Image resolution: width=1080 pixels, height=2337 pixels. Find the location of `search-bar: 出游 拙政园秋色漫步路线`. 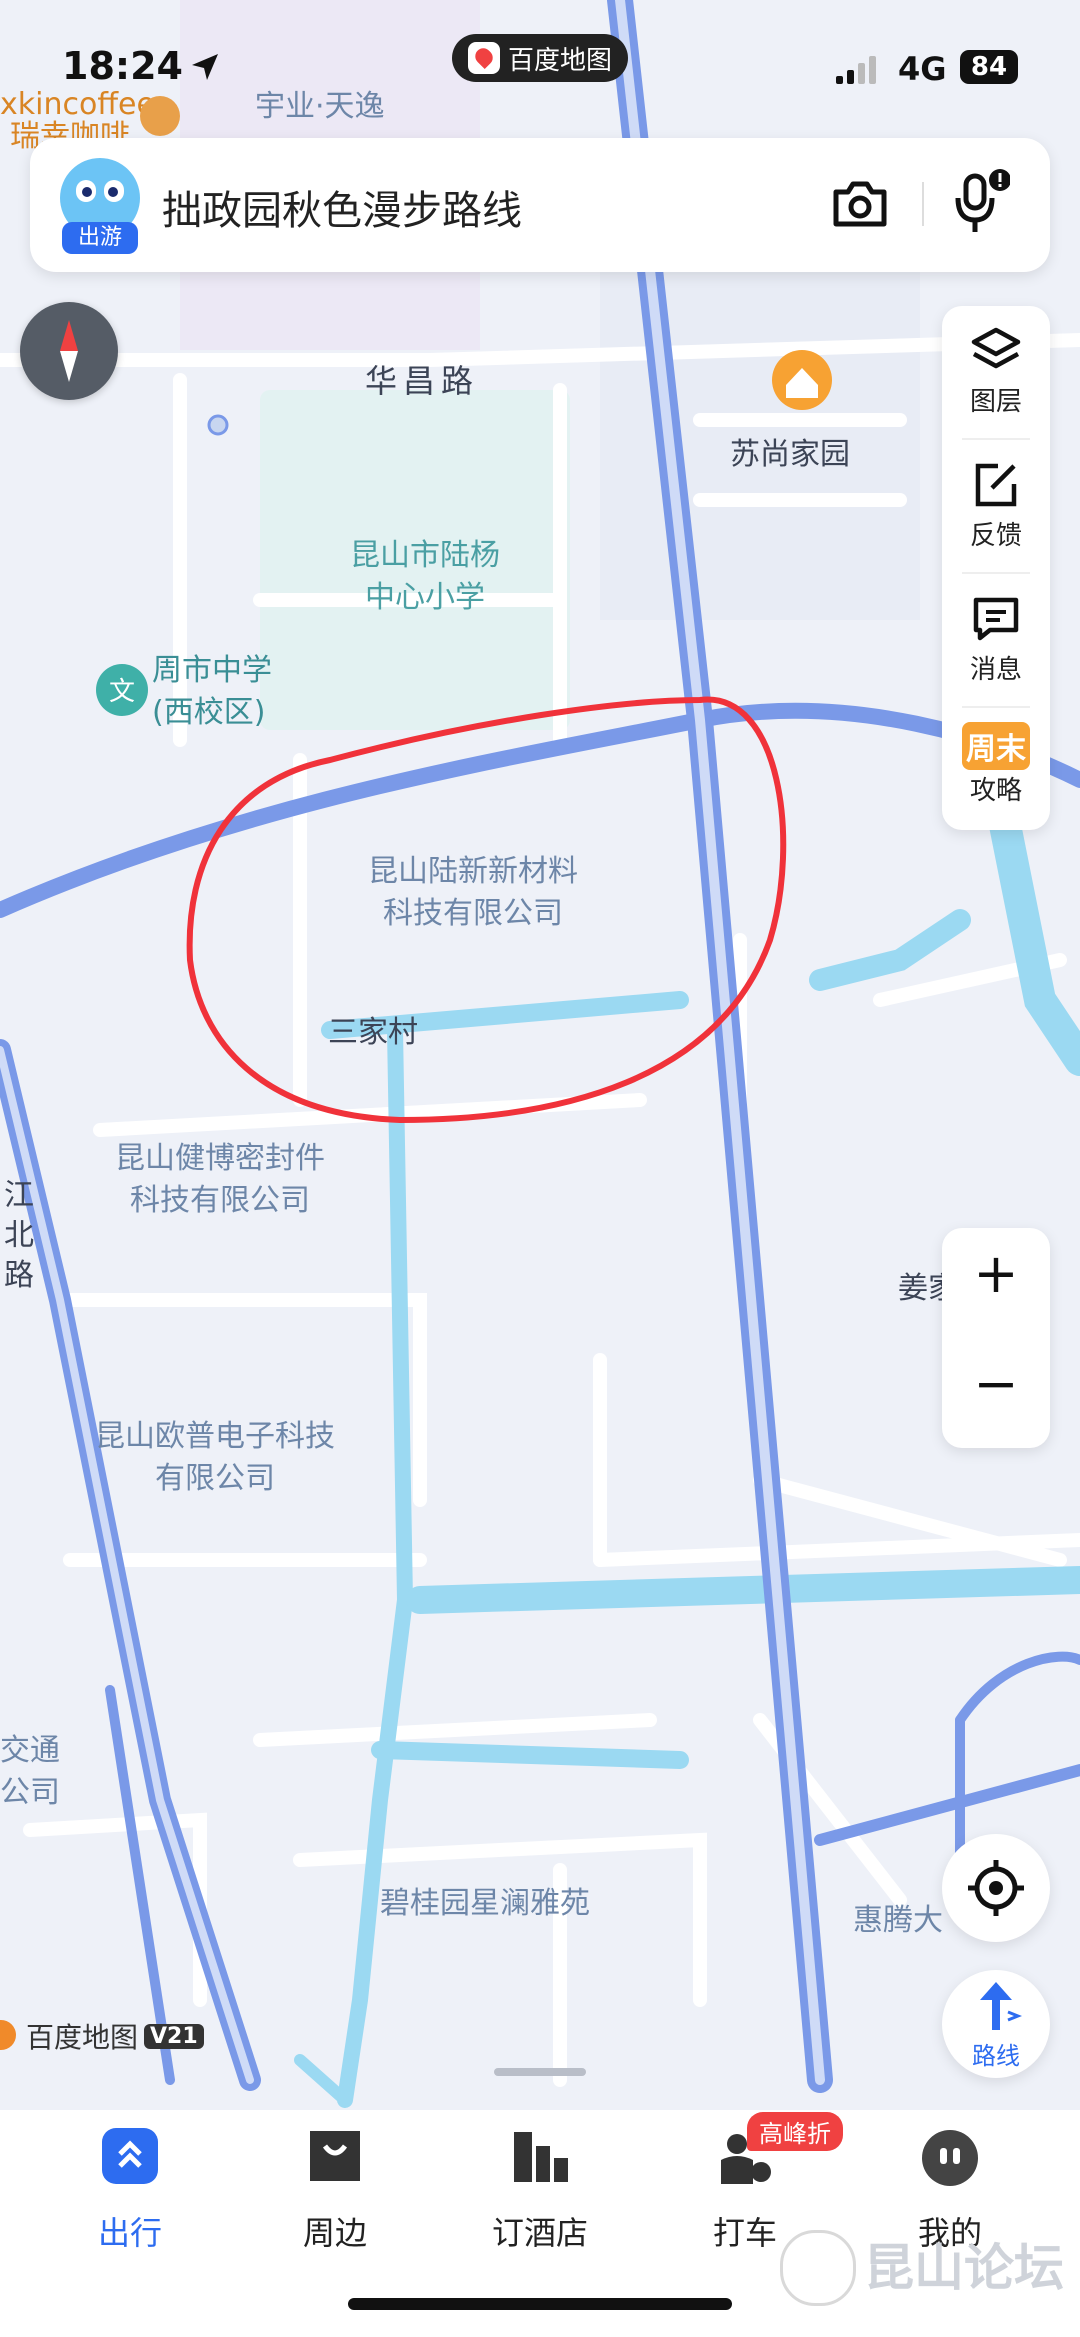

search-bar: 出游 拙政园秋色漫步路线 is located at coordinates (540, 205).